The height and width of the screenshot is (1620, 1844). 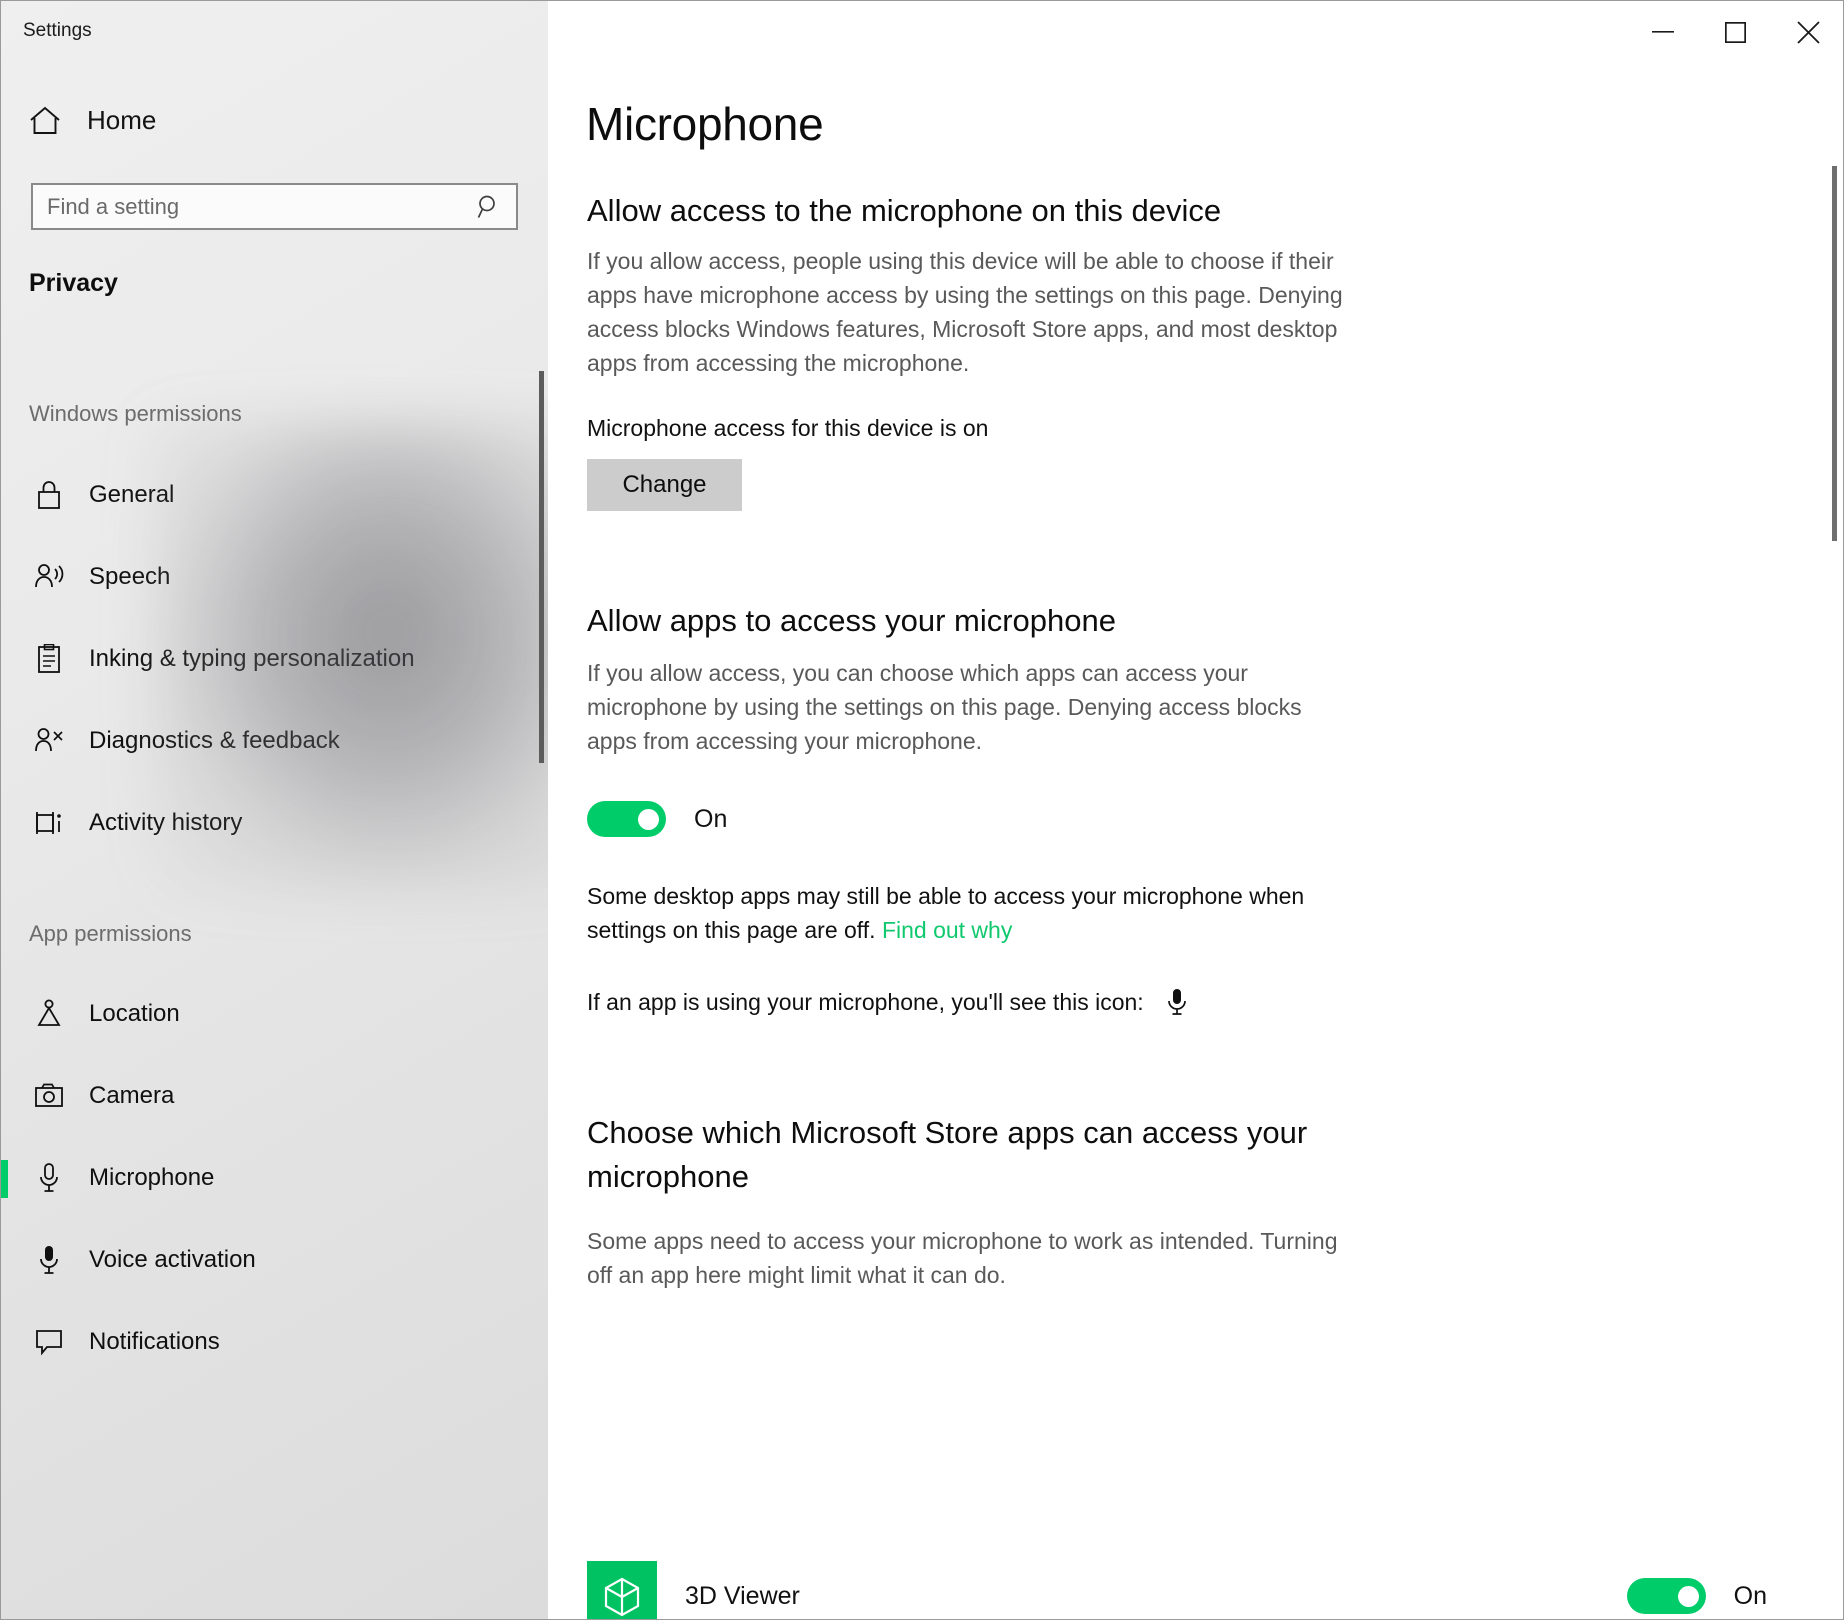 What do you see at coordinates (496, 206) in the screenshot?
I see `search-icon` at bounding box center [496, 206].